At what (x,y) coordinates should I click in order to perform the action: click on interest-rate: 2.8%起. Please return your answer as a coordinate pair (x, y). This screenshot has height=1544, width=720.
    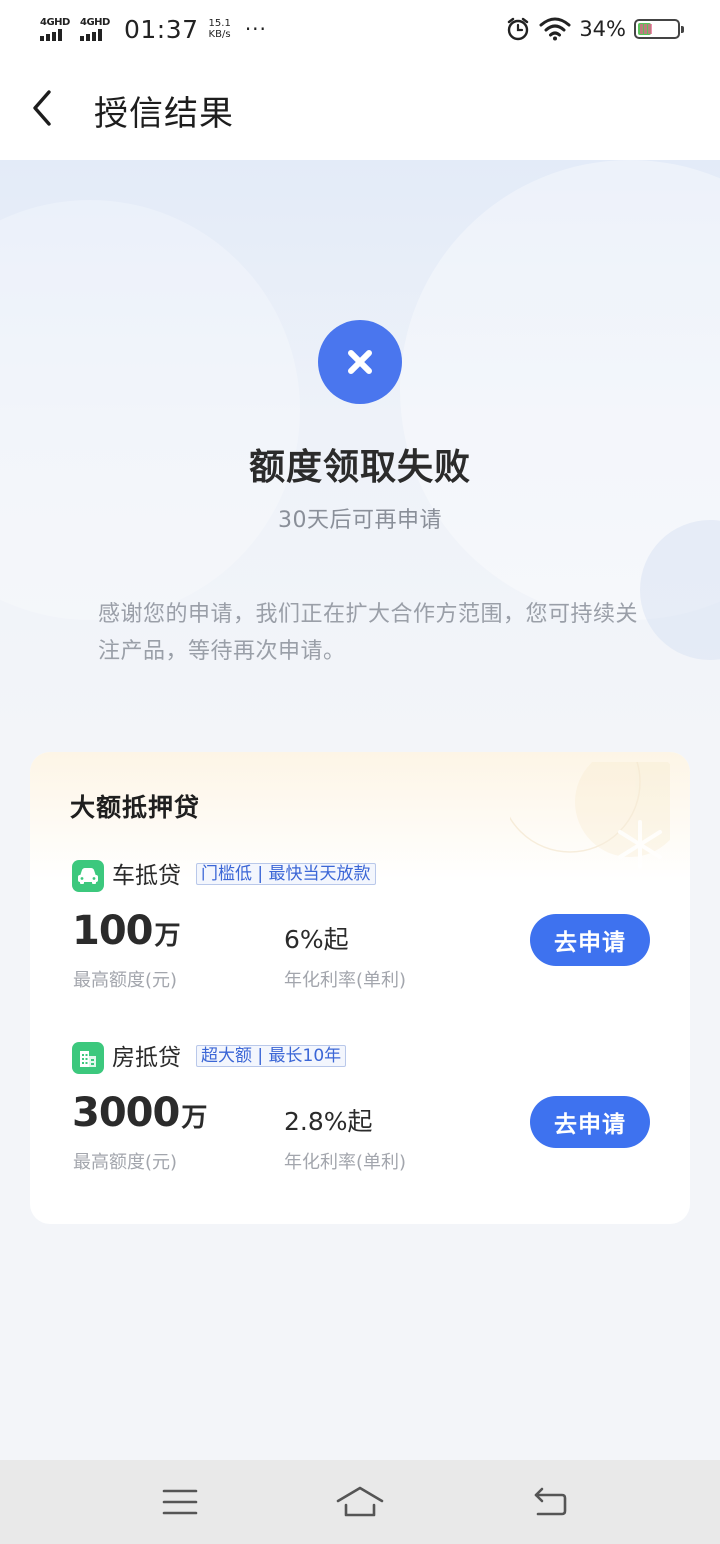
    Looking at the image, I should click on (328, 1121).